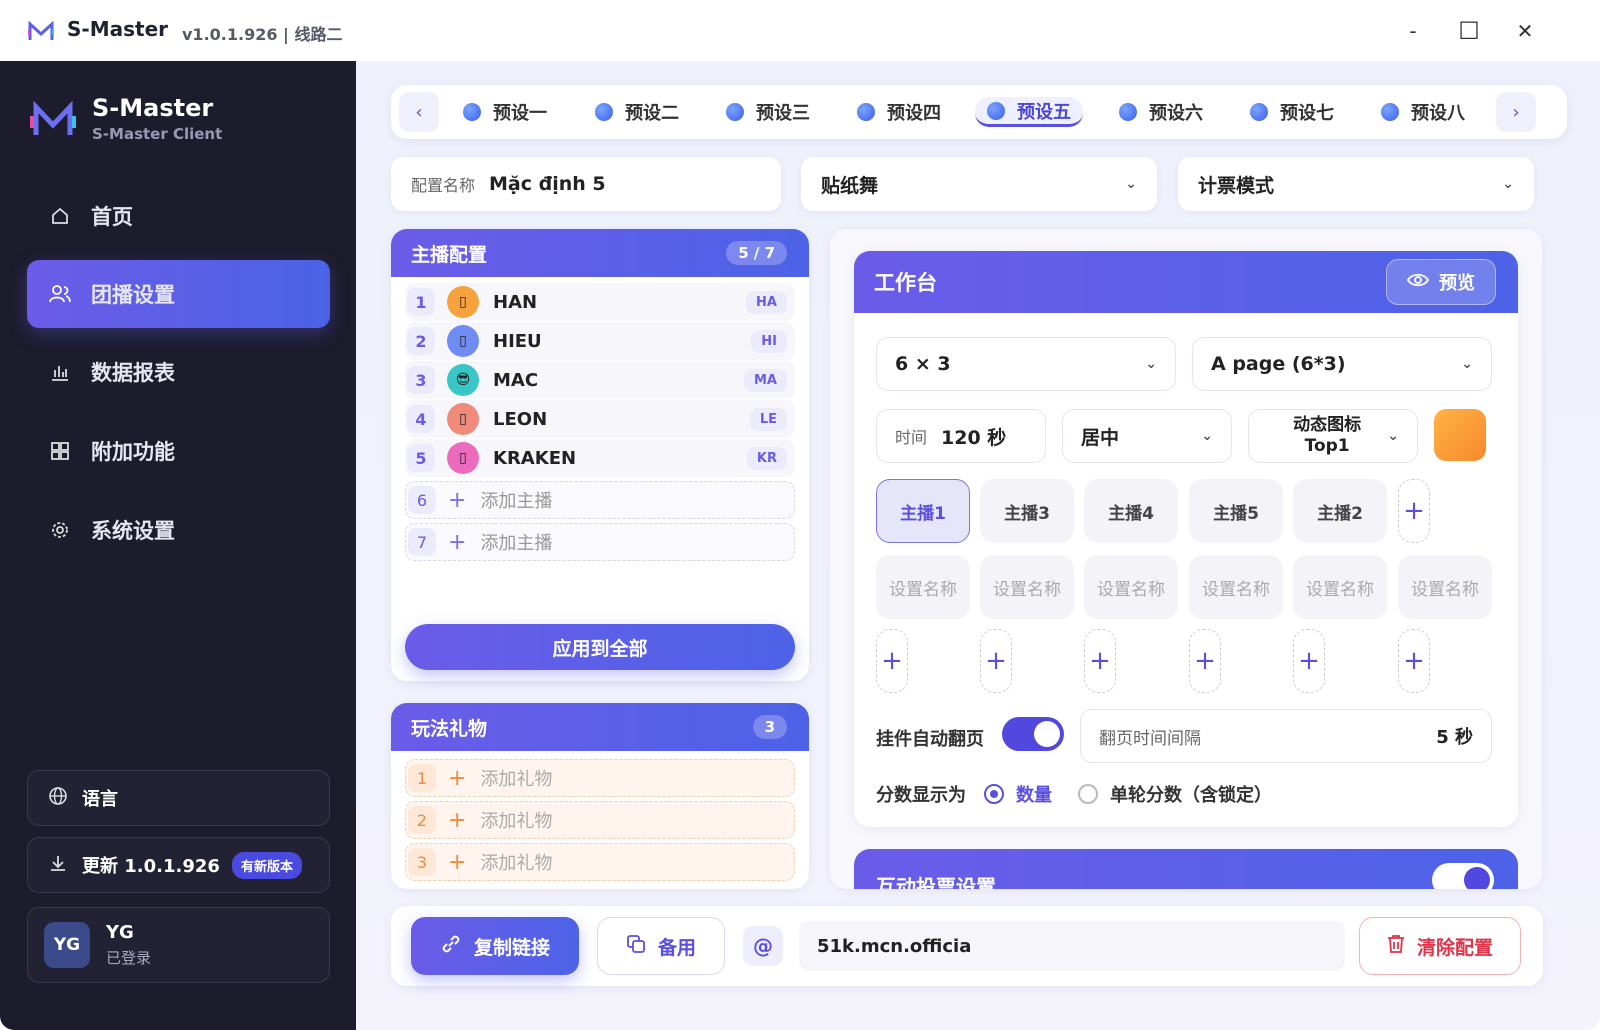 This screenshot has width=1600, height=1030. What do you see at coordinates (1441, 282) in the screenshot?
I see `preview-button: 预览` at bounding box center [1441, 282].